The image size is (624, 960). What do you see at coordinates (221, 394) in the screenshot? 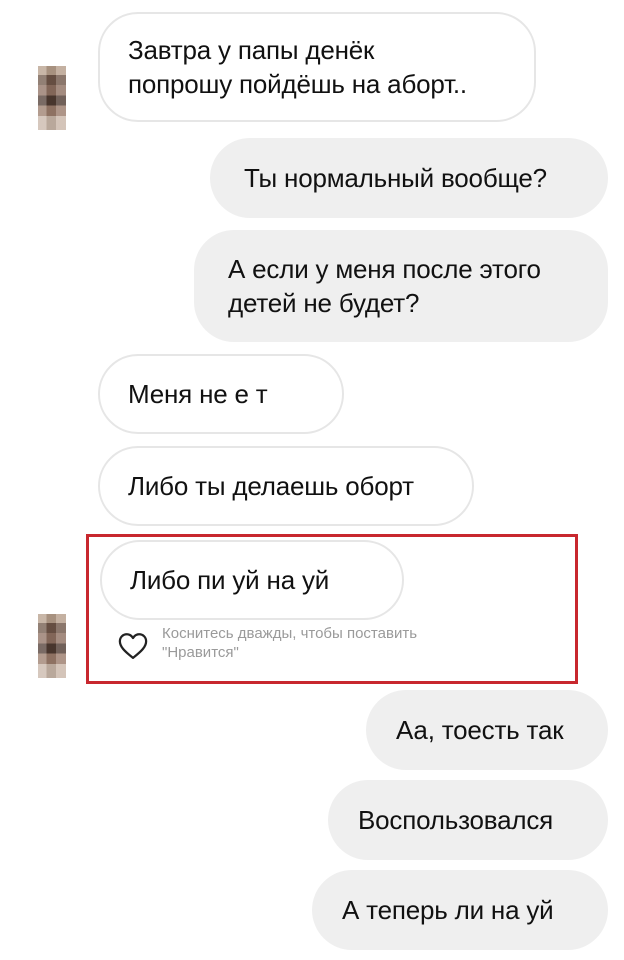
I see `message-incoming: Меня не е т` at bounding box center [221, 394].